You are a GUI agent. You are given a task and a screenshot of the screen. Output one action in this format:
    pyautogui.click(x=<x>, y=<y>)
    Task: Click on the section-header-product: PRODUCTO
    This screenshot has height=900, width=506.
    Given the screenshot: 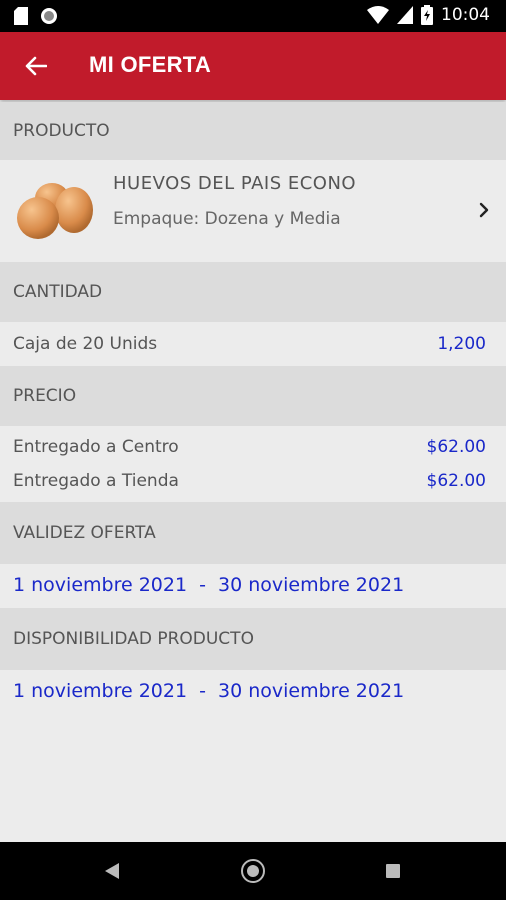 What is the action you would take?
    pyautogui.click(x=253, y=131)
    